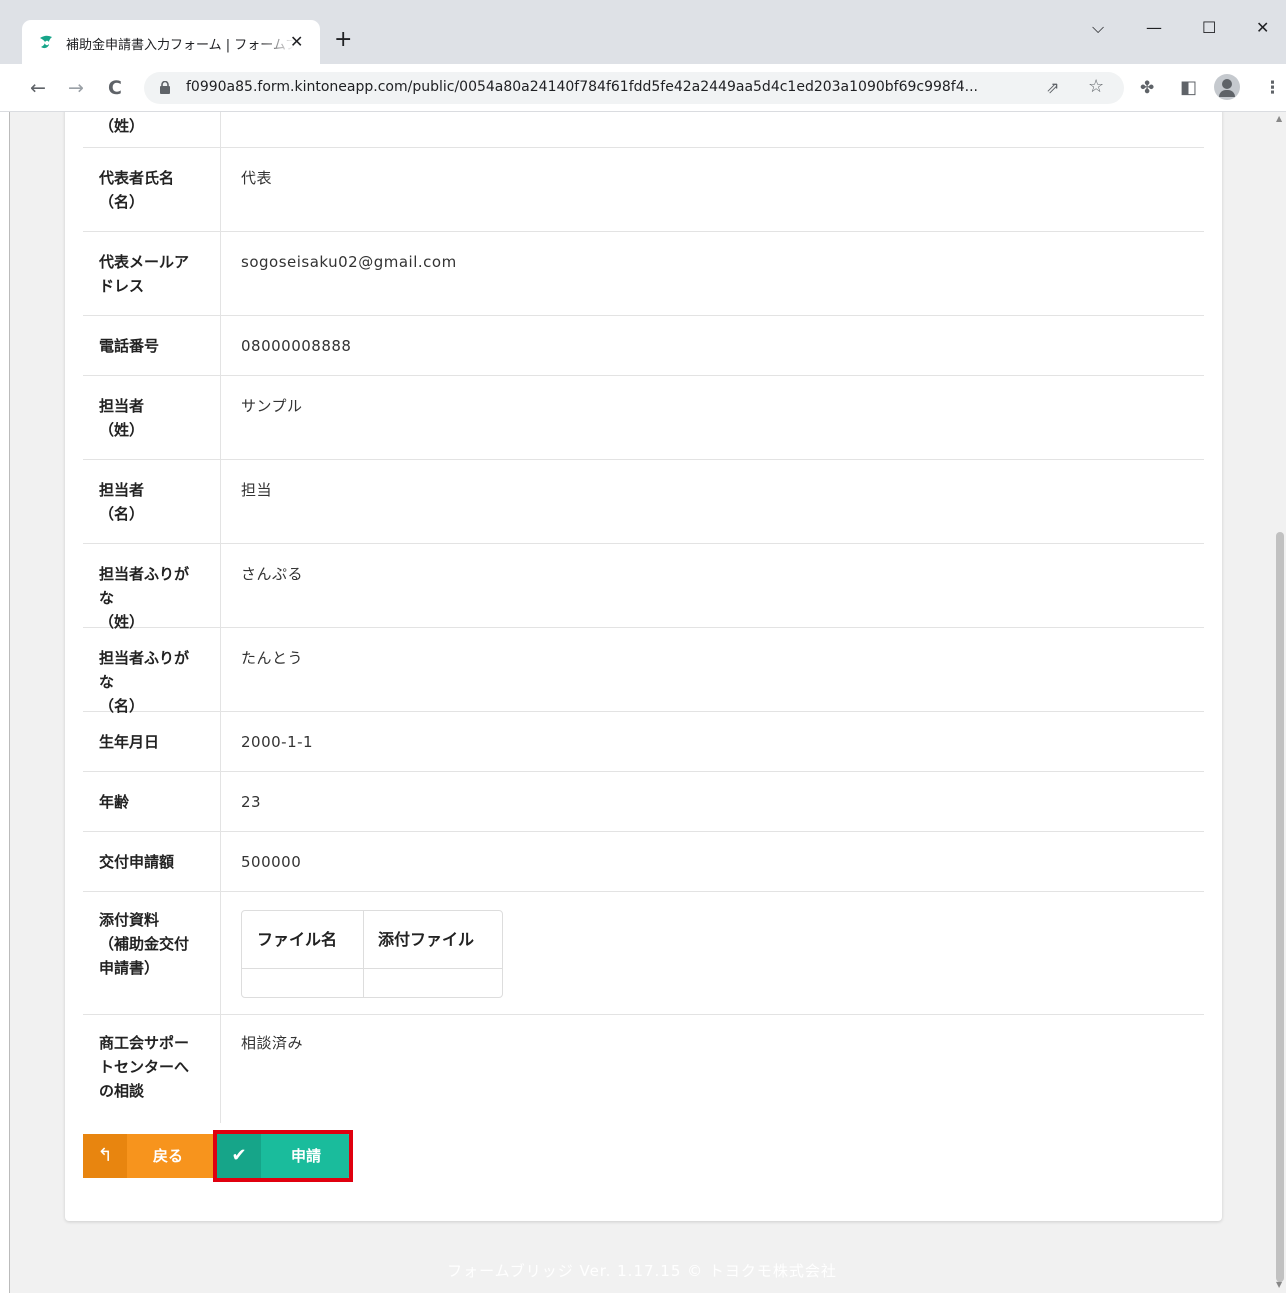  What do you see at coordinates (643, 32) in the screenshot?
I see `browser-tab-bar: 補助金申請書入力フォーム | フォームブリッジ ✕ + ⌵ — ☐ ✕` at bounding box center [643, 32].